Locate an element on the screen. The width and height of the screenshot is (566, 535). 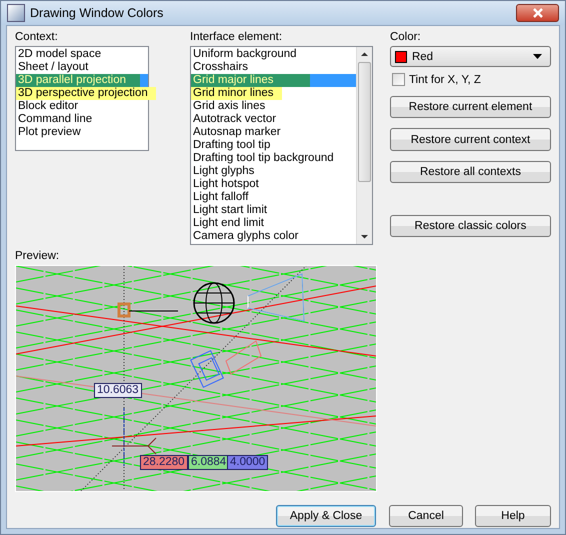
dialog-button: Cancel is located at coordinates (426, 516).